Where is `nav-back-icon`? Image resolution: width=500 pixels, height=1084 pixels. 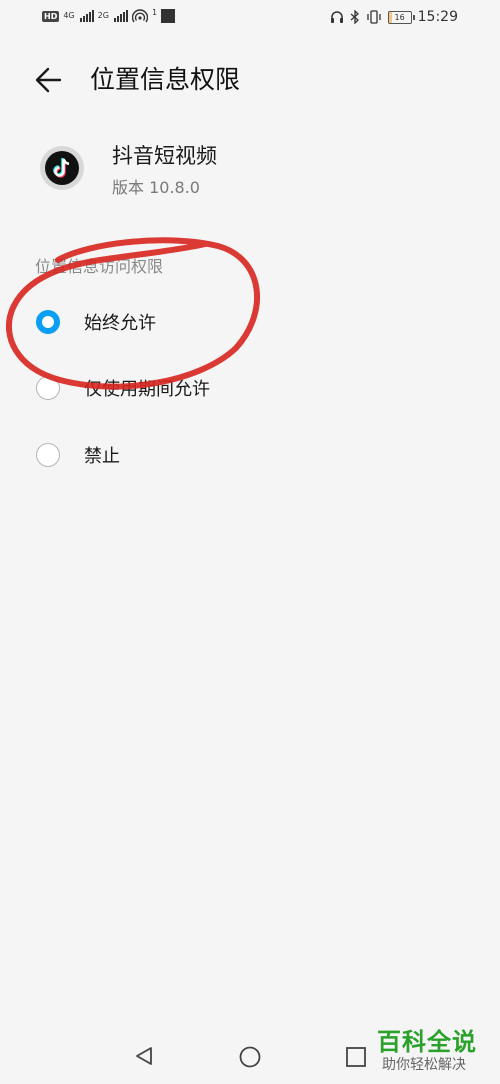
nav-back-icon is located at coordinates (144, 1056).